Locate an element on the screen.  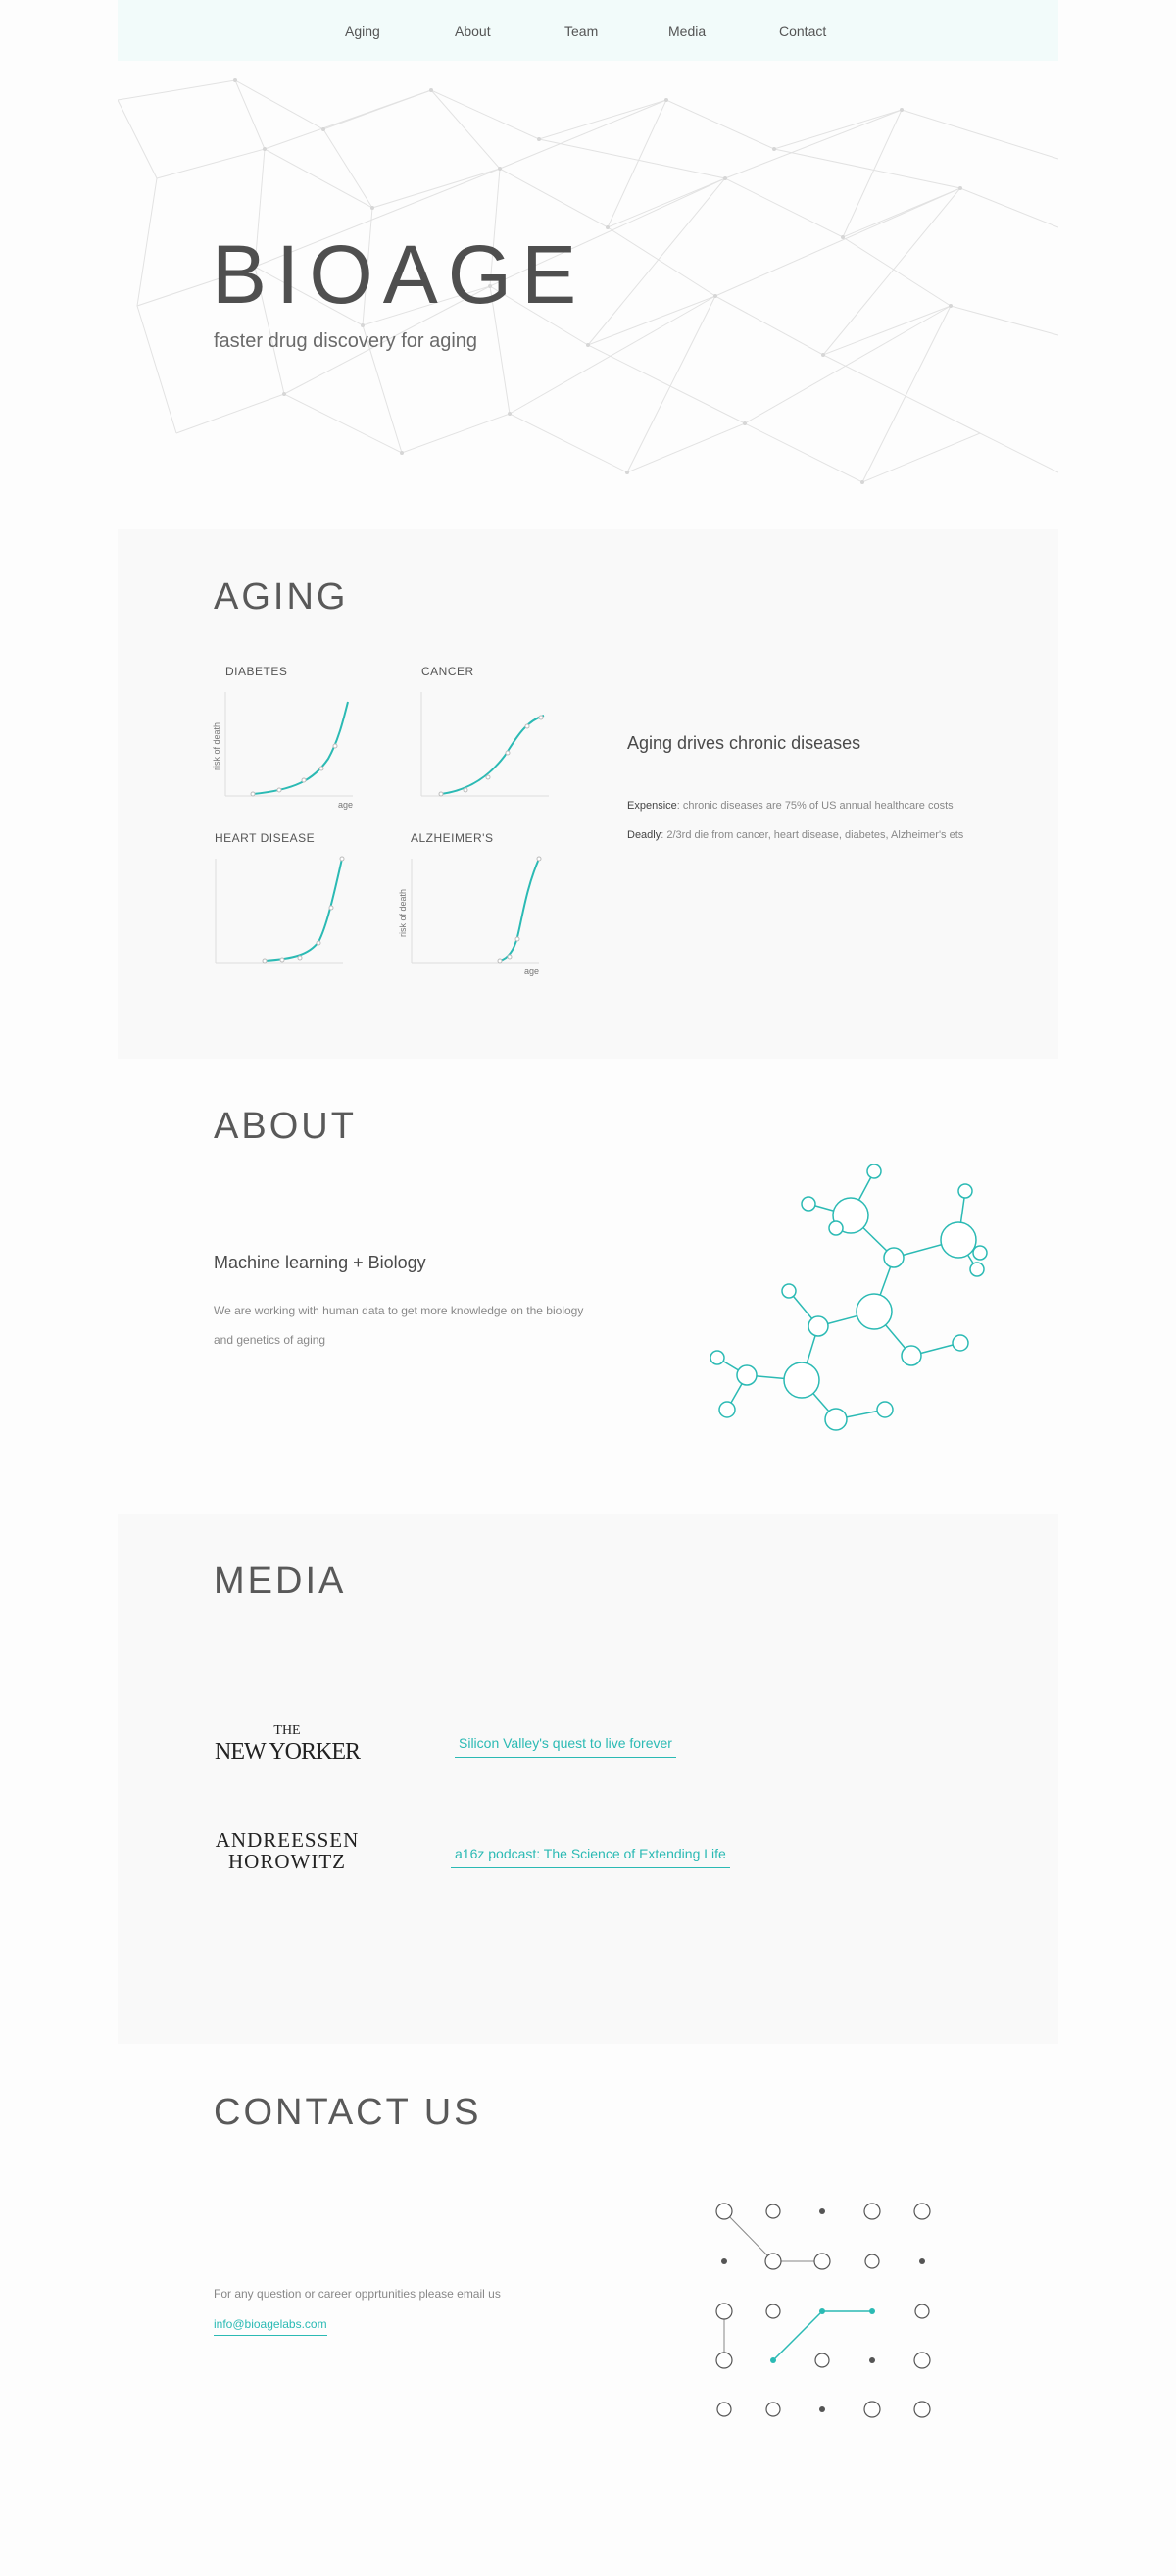
aging-heading: Aging drives chronic diseases is located at coordinates (744, 743).